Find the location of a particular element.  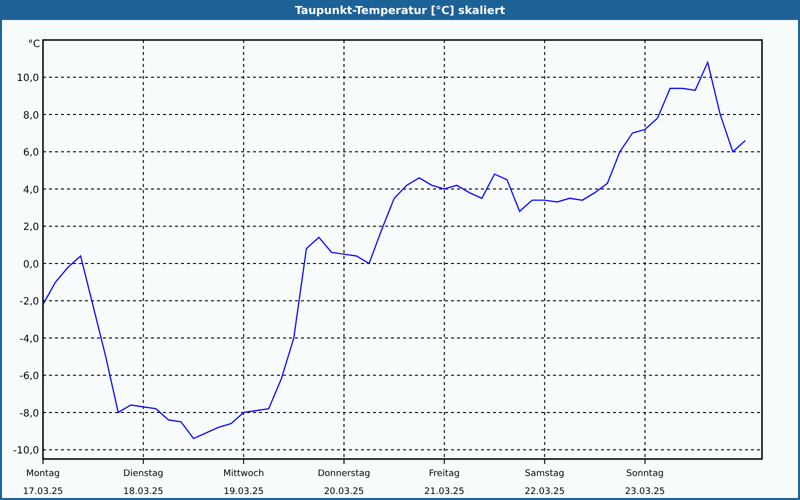

weekday-label: Mittwoch is located at coordinates (243, 474).